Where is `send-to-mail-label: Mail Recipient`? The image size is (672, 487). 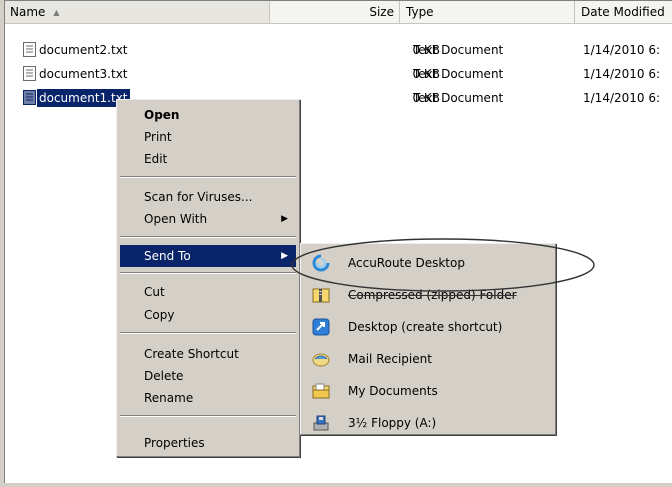 send-to-mail-label: Mail Recipient is located at coordinates (390, 359).